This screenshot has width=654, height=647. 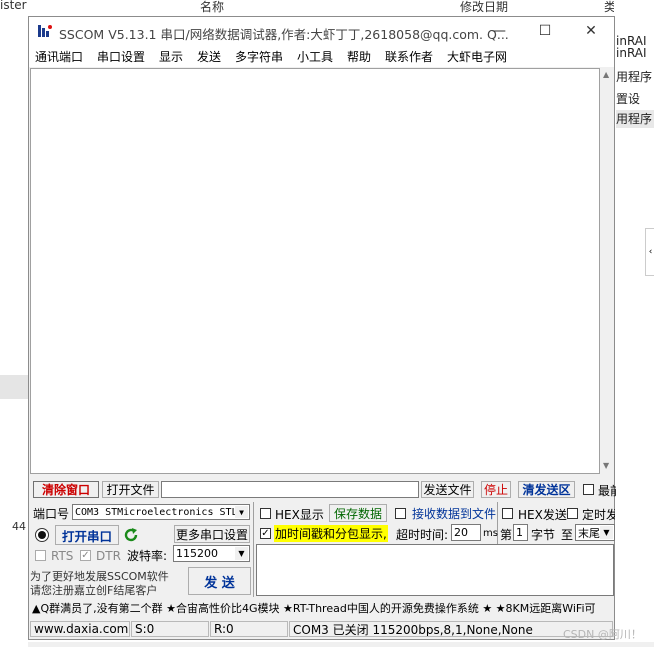 What do you see at coordinates (14, 387) in the screenshot?
I see `explorer-selected-row` at bounding box center [14, 387].